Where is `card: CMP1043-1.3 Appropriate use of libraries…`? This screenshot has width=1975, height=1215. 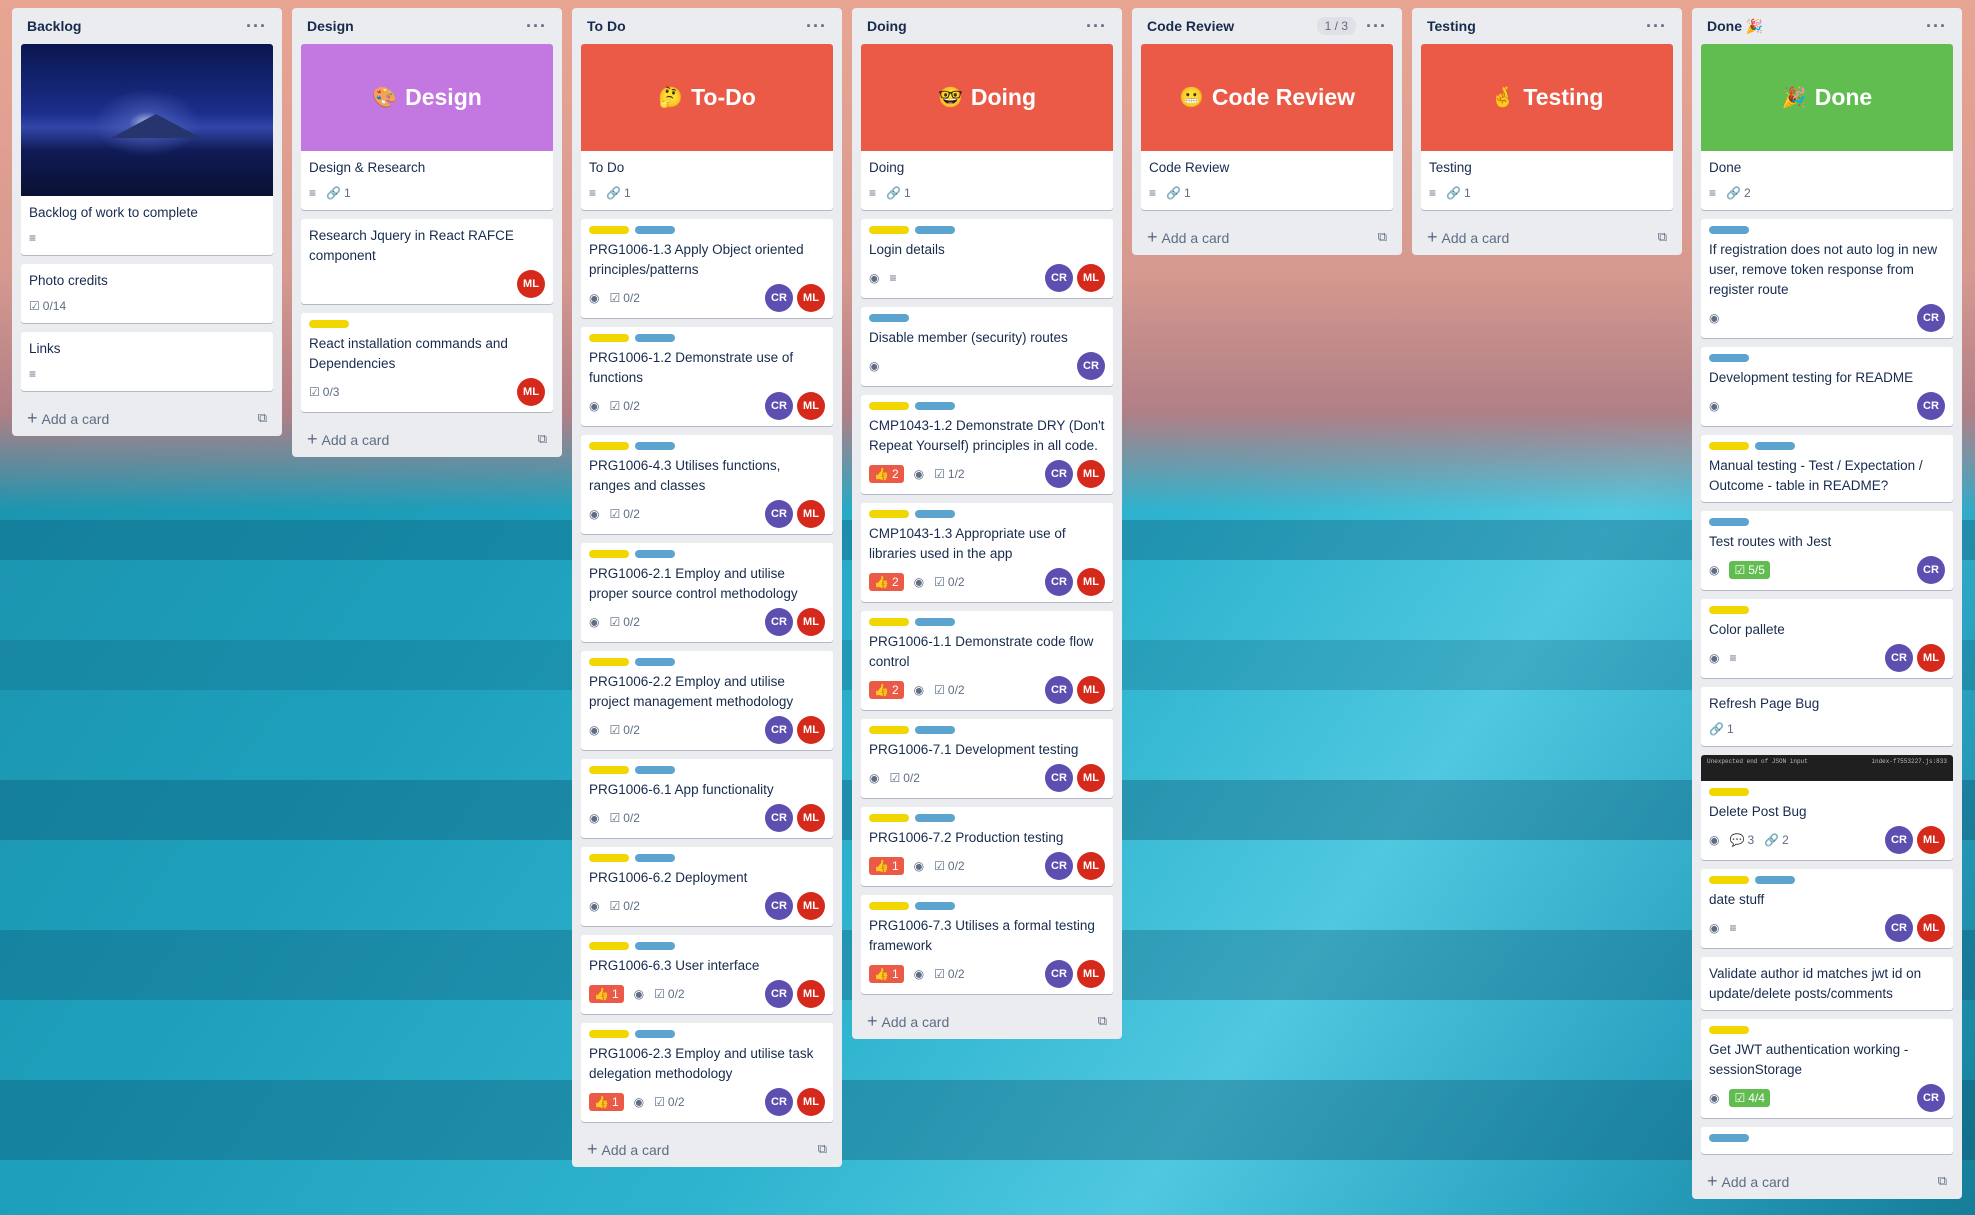 card: CMP1043-1.3 Appropriate use of libraries… is located at coordinates (987, 552).